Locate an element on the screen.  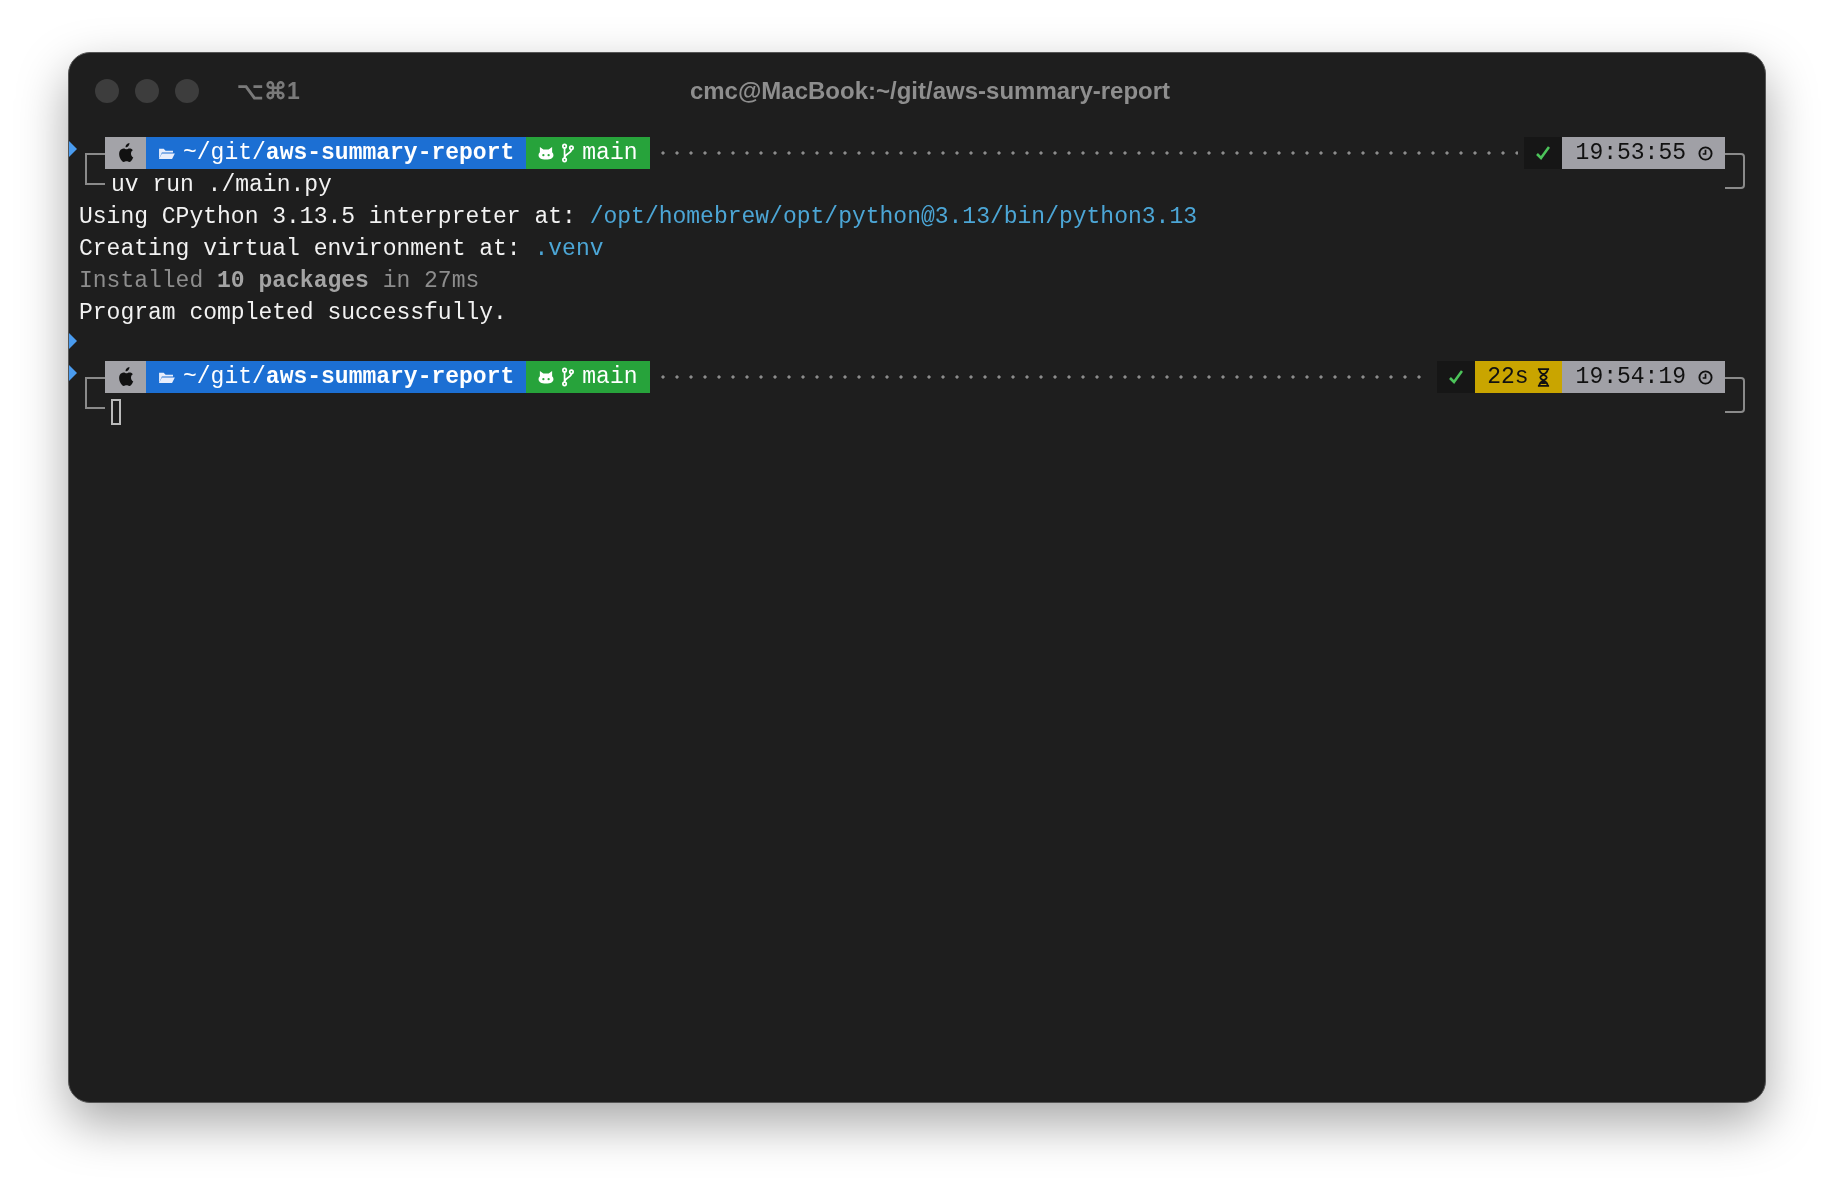
tab-shortcut: ⌥⌘1 is located at coordinates (268, 91).